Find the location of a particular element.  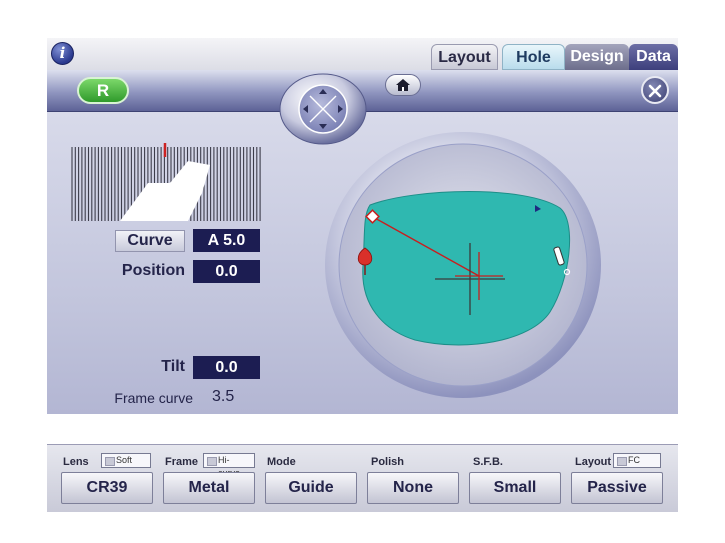

close-icon is located at coordinates (655, 91).